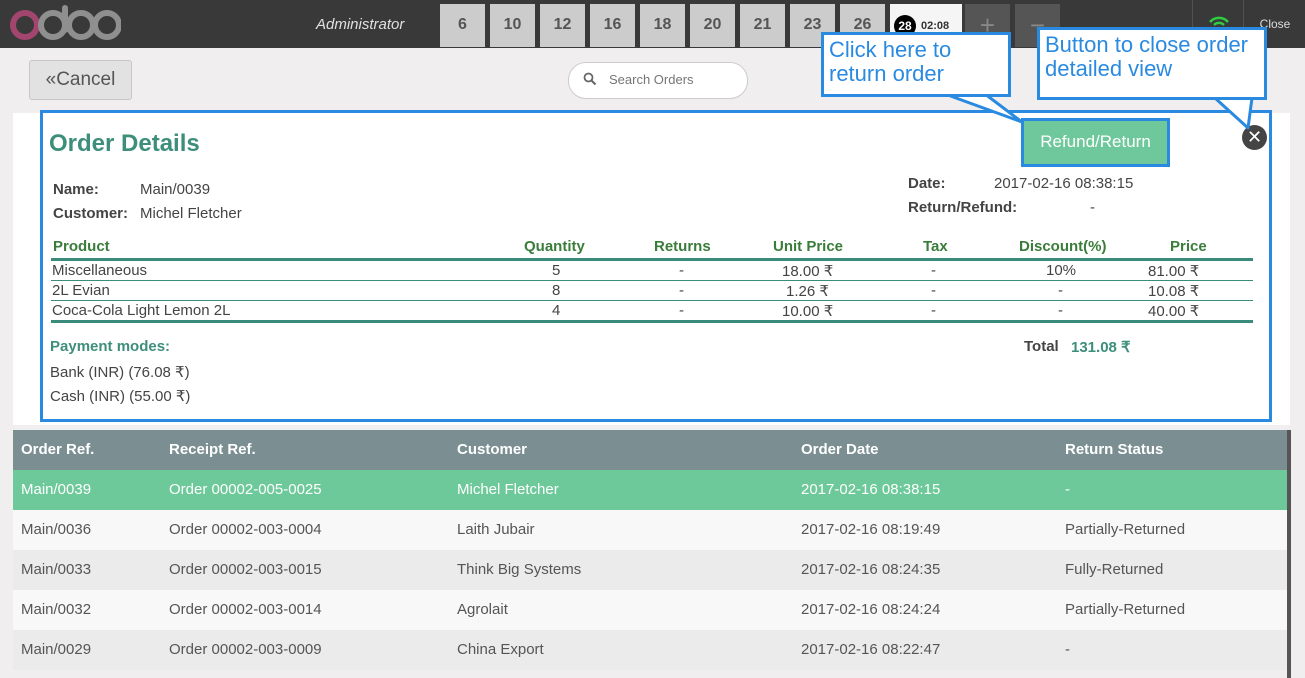 The width and height of the screenshot is (1305, 678). What do you see at coordinates (245, 649) in the screenshot?
I see `receipt-ref: Order 00002-003-0009` at bounding box center [245, 649].